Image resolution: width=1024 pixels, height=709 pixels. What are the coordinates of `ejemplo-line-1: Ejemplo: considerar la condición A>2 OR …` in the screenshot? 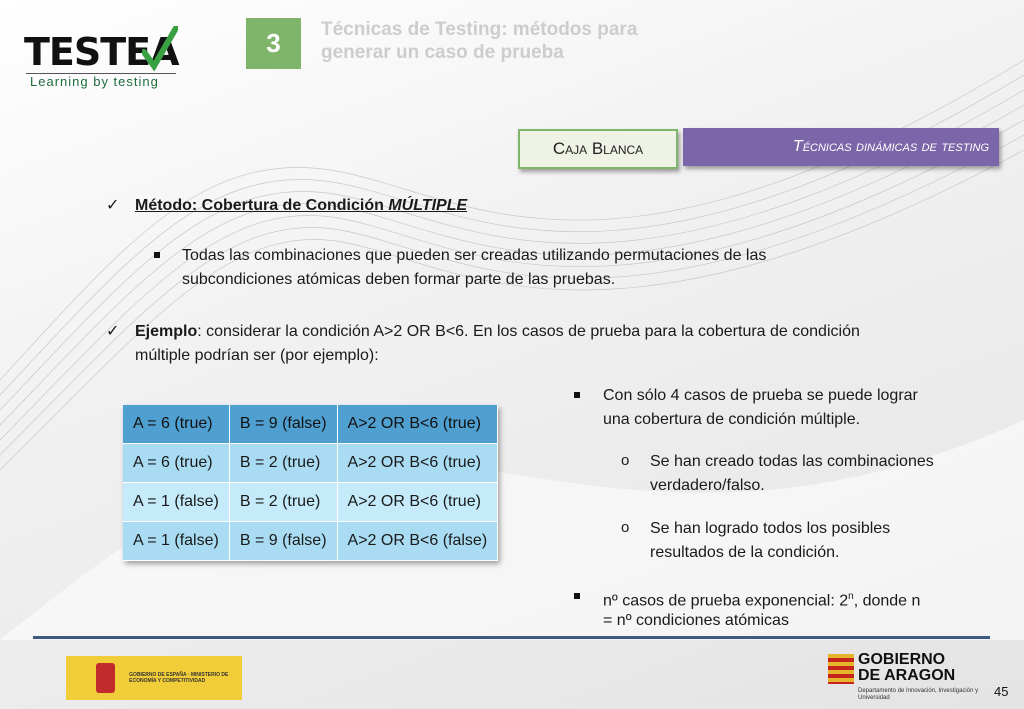 It's located at (497, 332).